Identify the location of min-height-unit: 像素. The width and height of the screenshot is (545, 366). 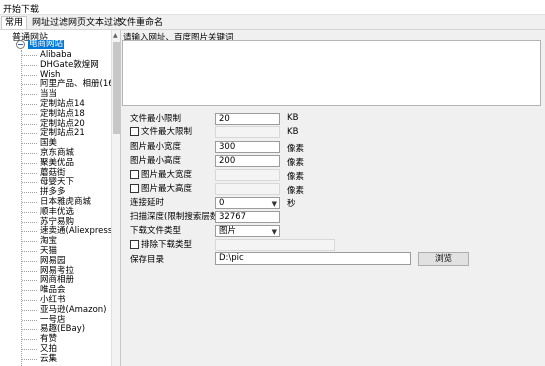
(296, 163).